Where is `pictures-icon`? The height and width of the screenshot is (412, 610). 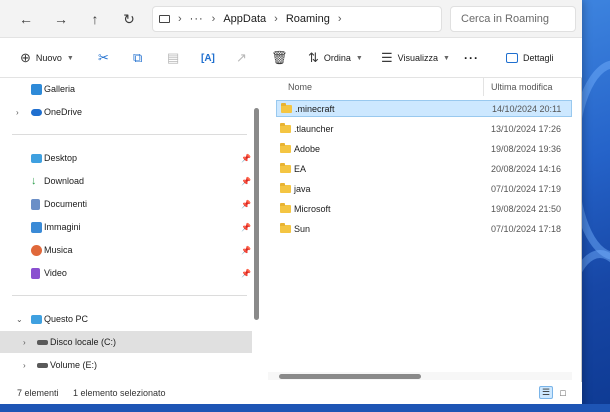
pictures-icon is located at coordinates (36, 227).